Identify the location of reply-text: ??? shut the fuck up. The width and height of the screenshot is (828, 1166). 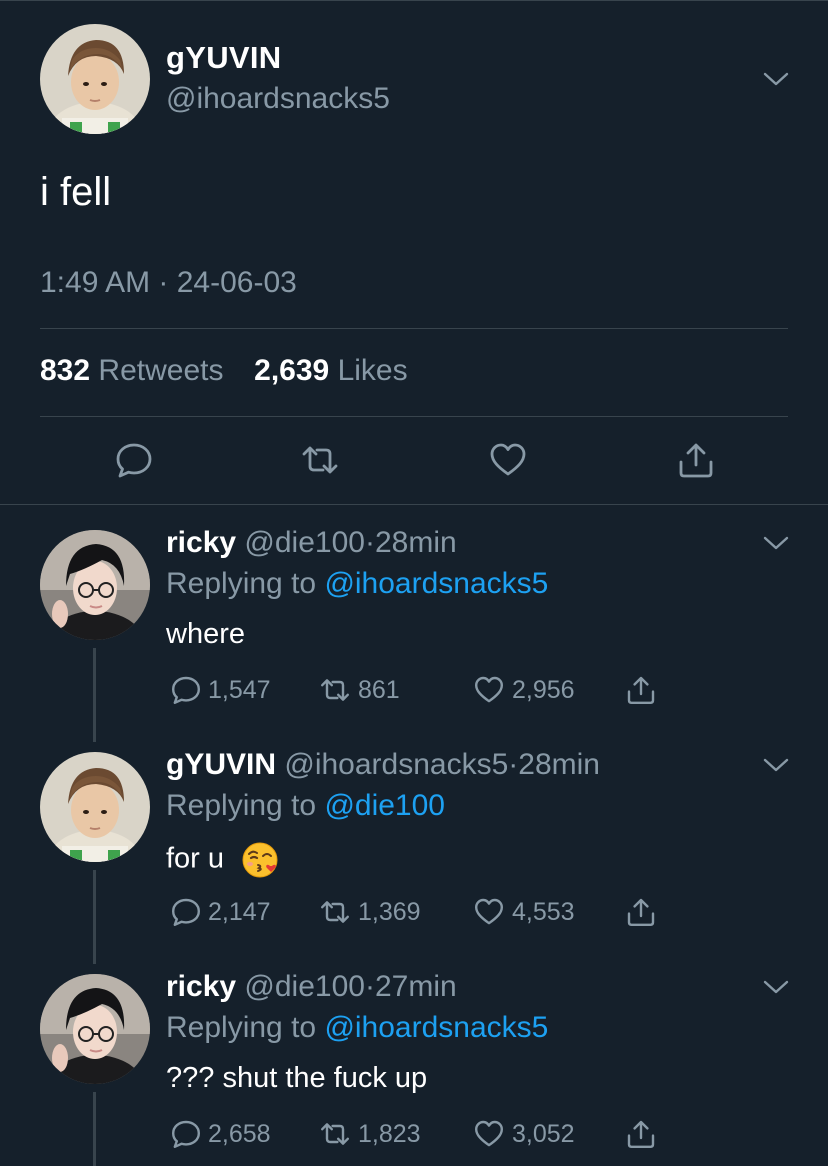
(297, 1078).